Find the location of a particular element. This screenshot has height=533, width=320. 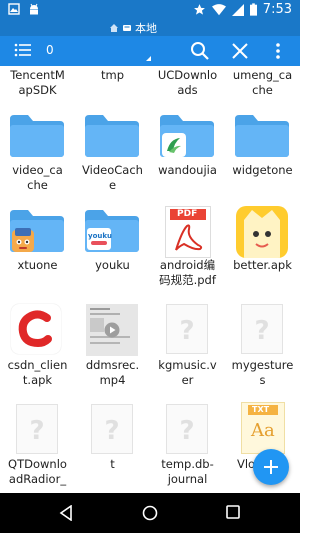

txt-file-icon: TXT Aa is located at coordinates (263, 428).